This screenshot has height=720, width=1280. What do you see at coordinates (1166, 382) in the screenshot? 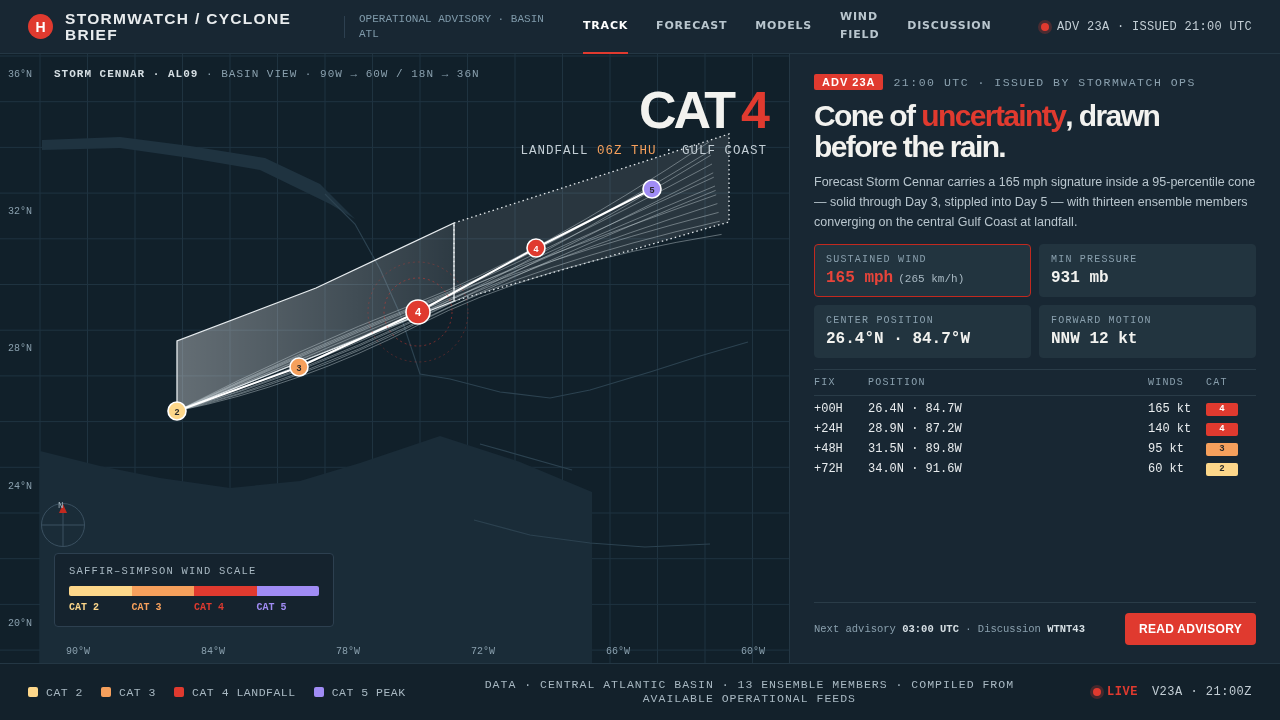
I see `column-header: WINDS` at bounding box center [1166, 382].